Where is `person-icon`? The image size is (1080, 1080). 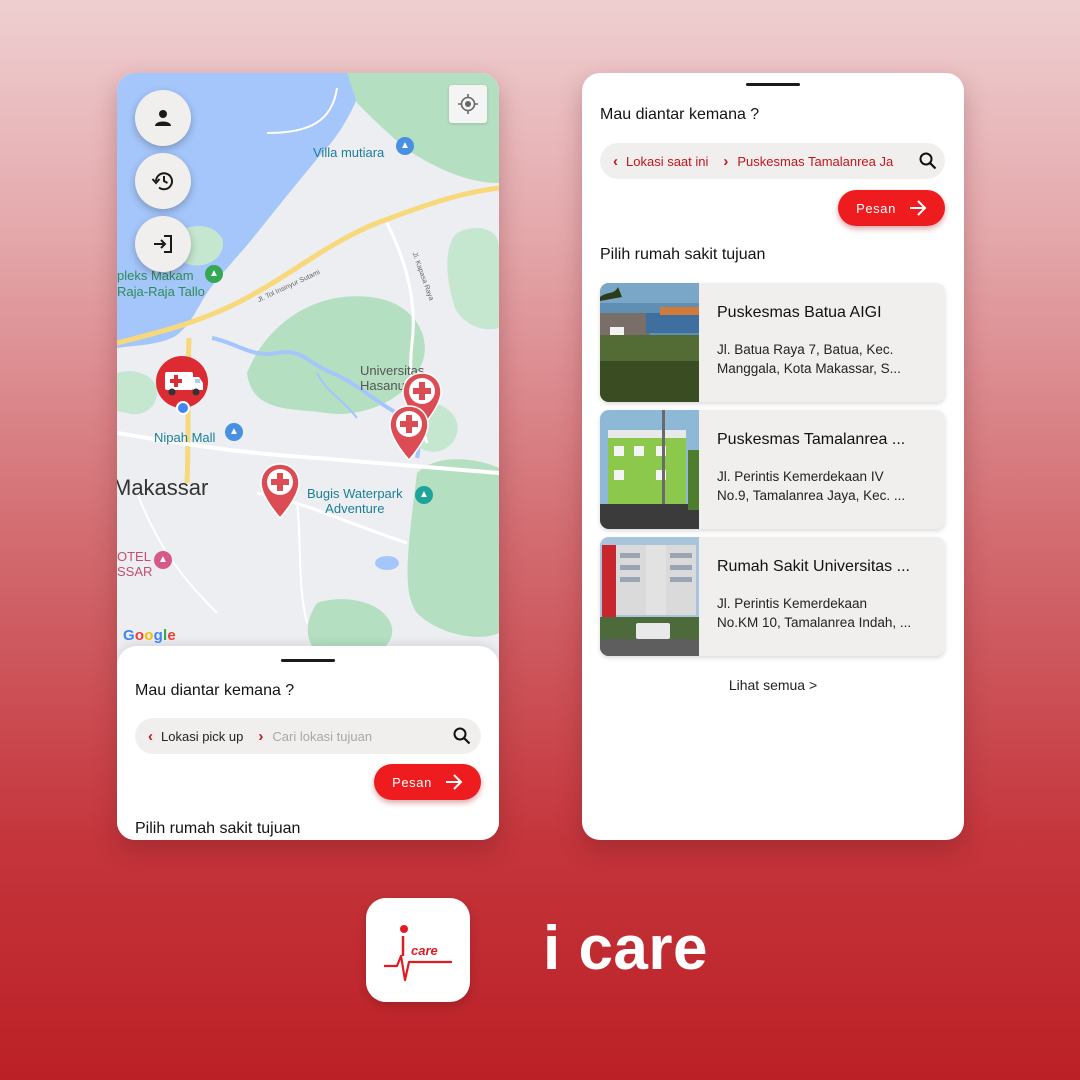
person-icon is located at coordinates (163, 118).